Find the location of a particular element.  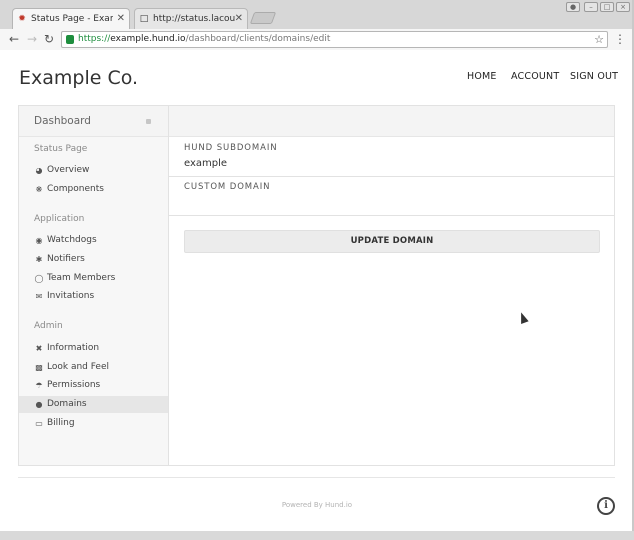

sidebar-item-label: Components is located at coordinates (75, 189).